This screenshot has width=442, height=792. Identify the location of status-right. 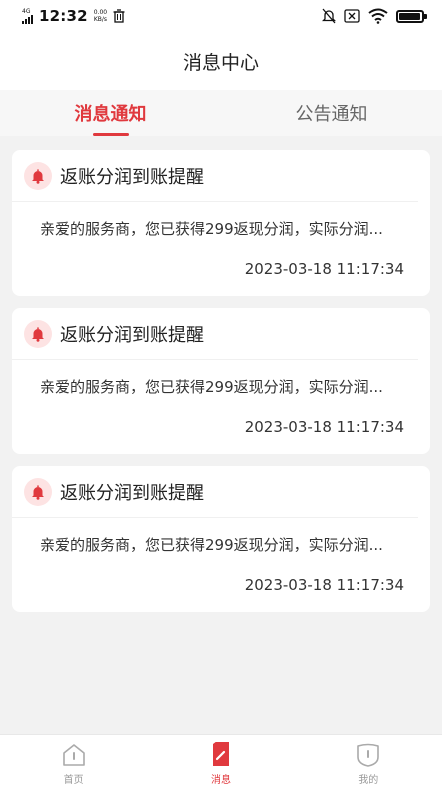
(374, 16).